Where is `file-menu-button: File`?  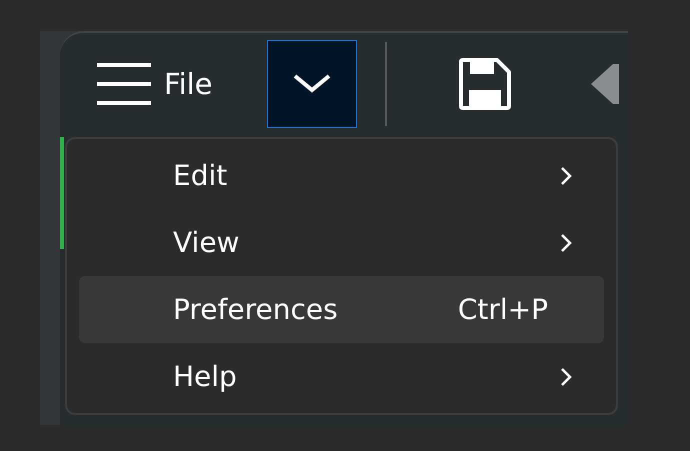
file-menu-button: File is located at coordinates (155, 84).